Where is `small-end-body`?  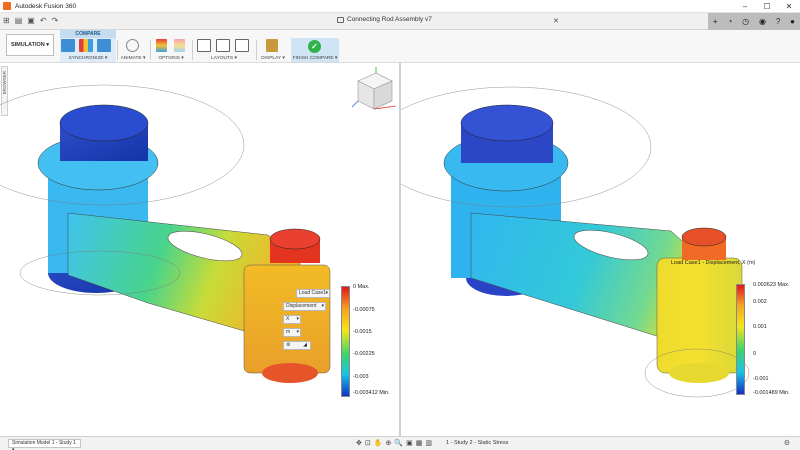 small-end-body is located at coordinates (699, 315).